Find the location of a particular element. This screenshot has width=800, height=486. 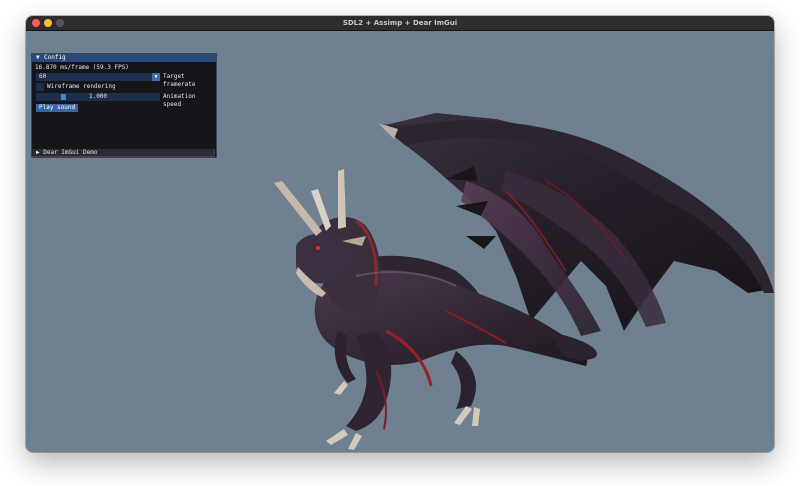

animation-speed-slider: 1.000 is located at coordinates (98, 97).